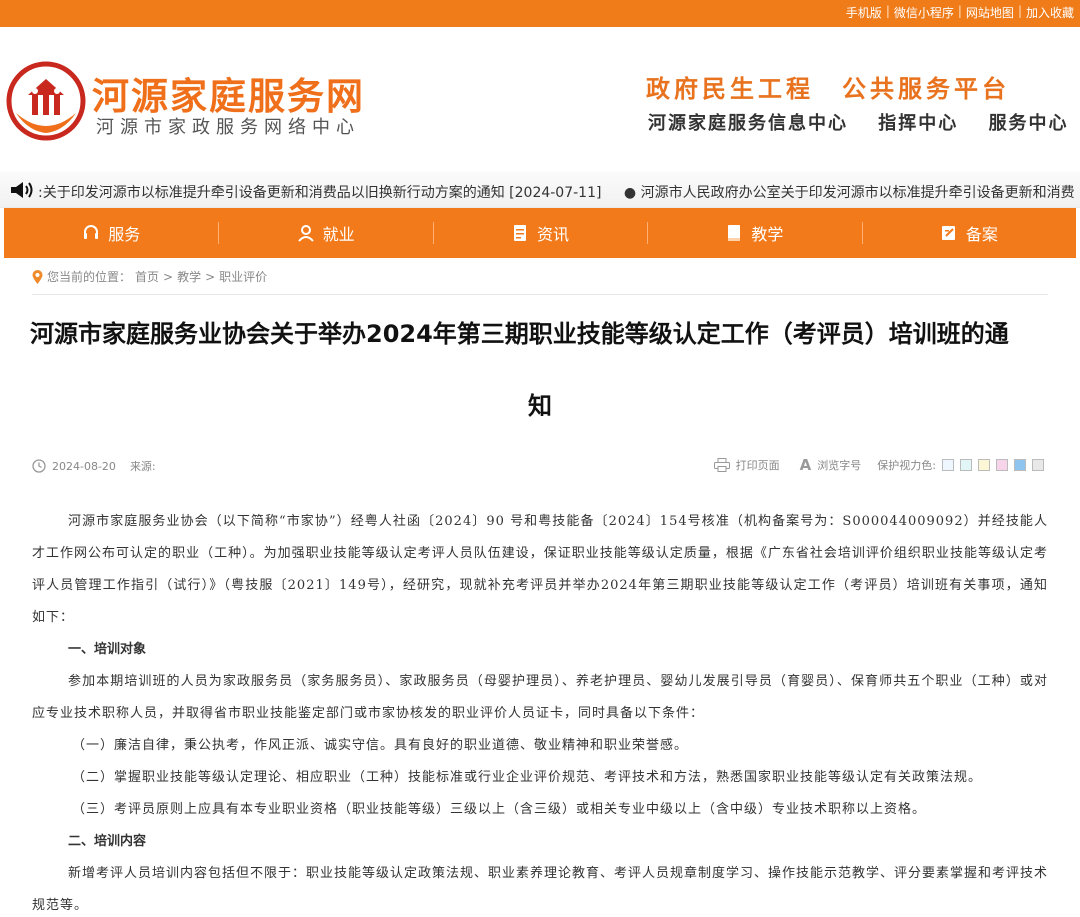  What do you see at coordinates (305, 233) in the screenshot?
I see `user-icon` at bounding box center [305, 233].